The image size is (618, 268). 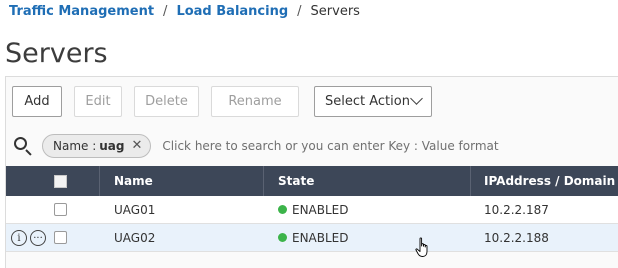 I want to click on breadcrumb-current: Servers, so click(x=335, y=11).